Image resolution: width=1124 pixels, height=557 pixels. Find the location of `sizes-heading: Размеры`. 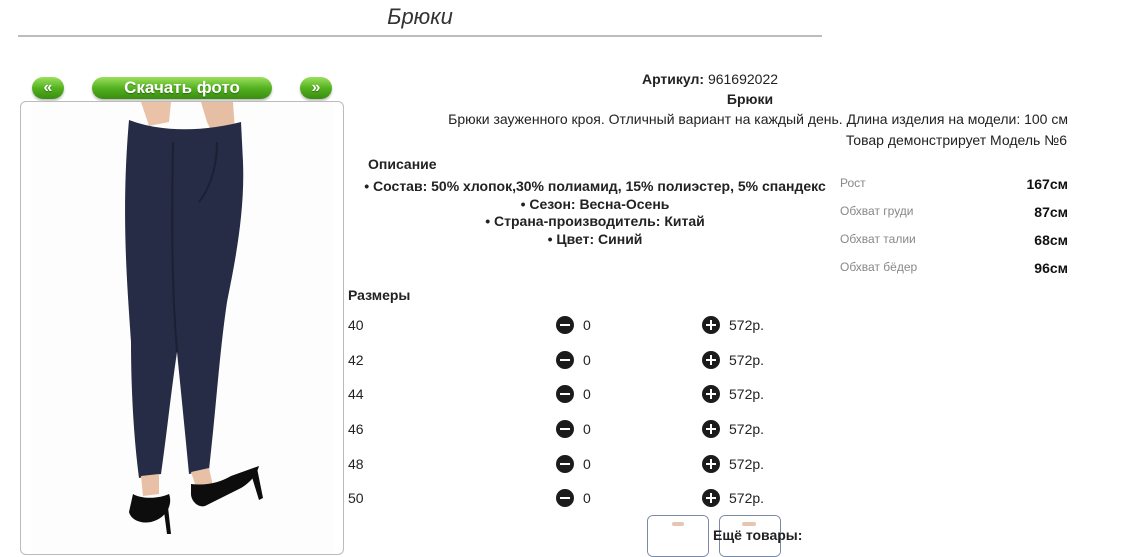

sizes-heading: Размеры is located at coordinates (379, 295).